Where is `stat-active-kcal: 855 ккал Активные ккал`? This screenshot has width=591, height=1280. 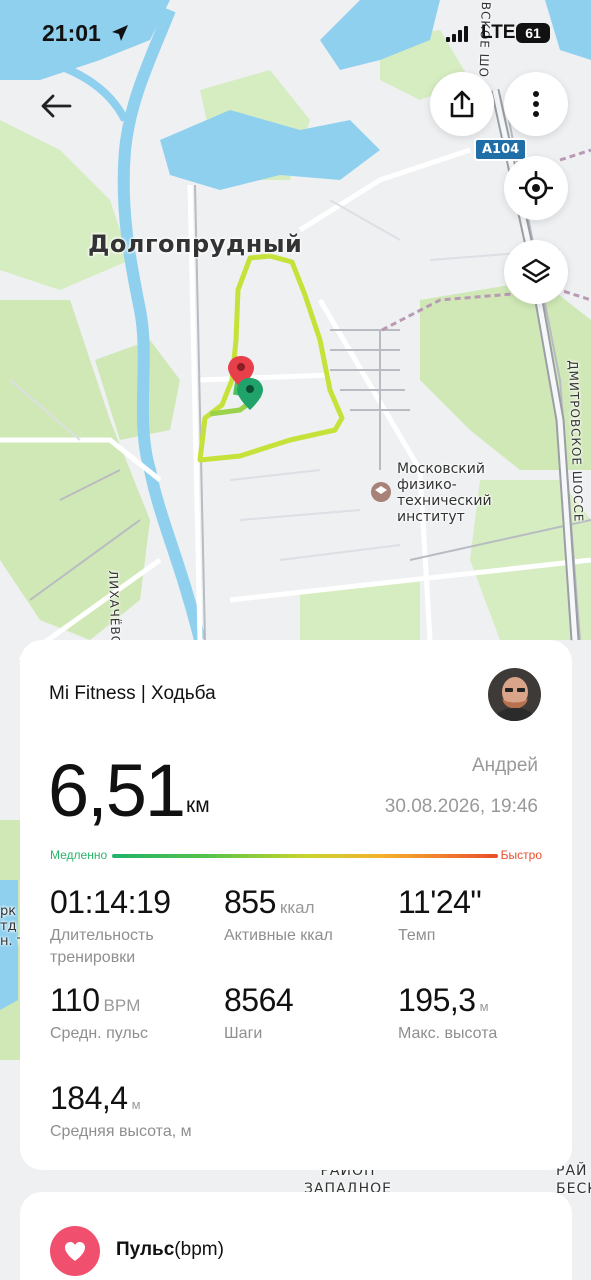 stat-active-kcal: 855 ккал Активные ккал is located at coordinates (278, 915).